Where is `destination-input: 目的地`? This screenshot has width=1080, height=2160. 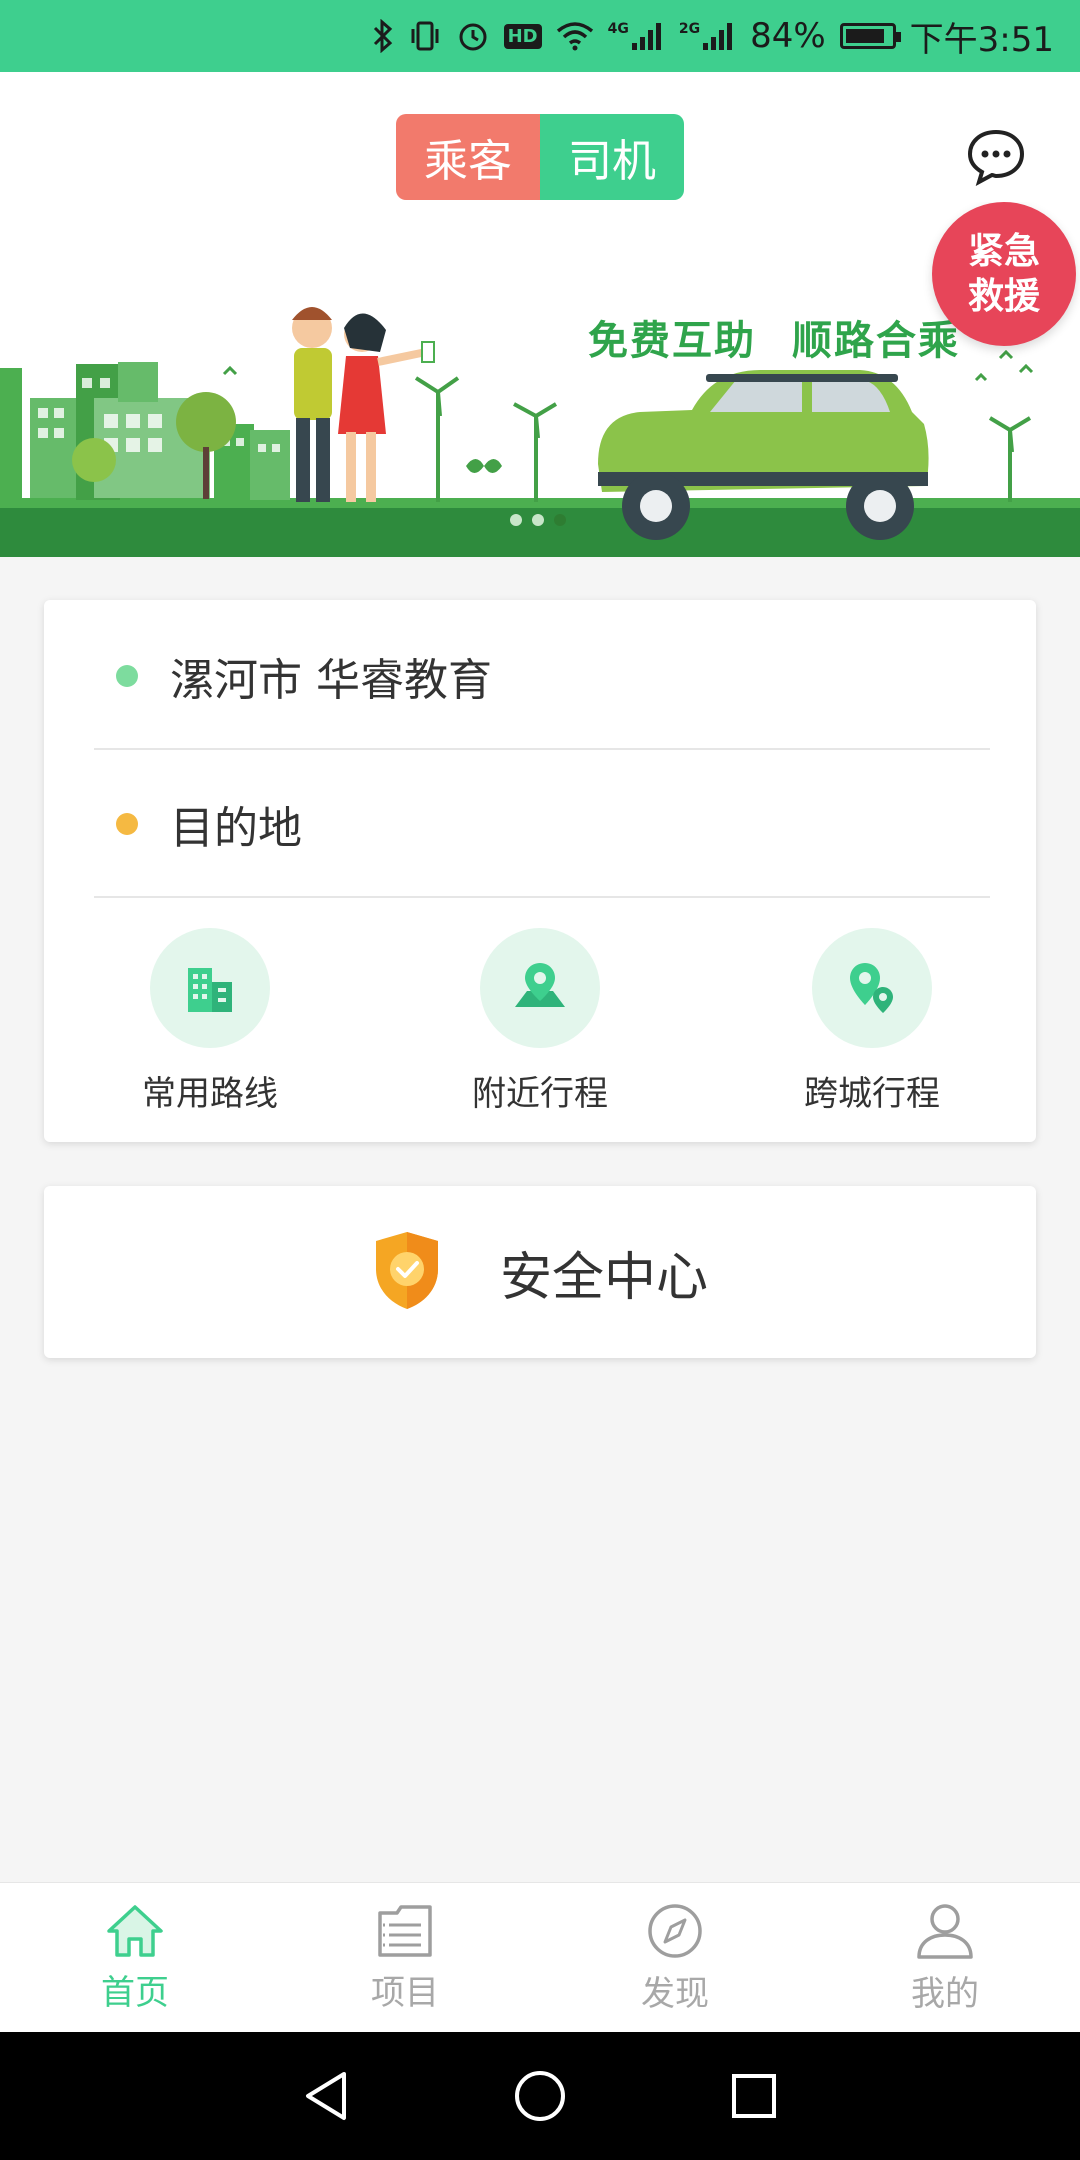
destination-input: 目的地 is located at coordinates (236, 824).